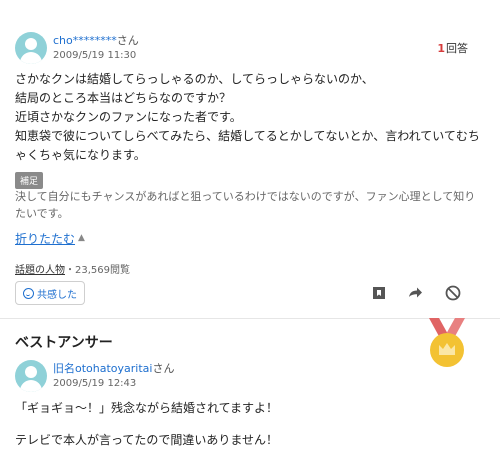  What do you see at coordinates (40, 270) in the screenshot?
I see `topic-link: 話題の人物` at bounding box center [40, 270].